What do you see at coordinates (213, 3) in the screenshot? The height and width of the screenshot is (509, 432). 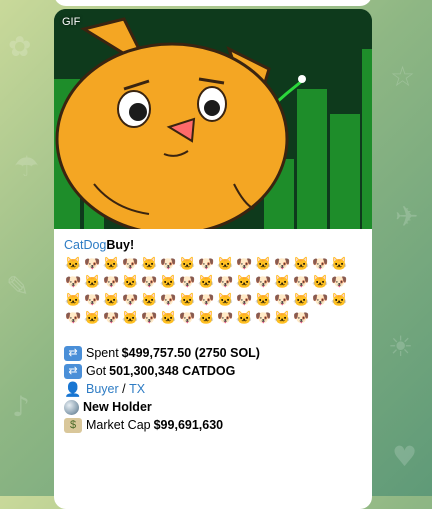 I see `previous-message-edge` at bounding box center [213, 3].